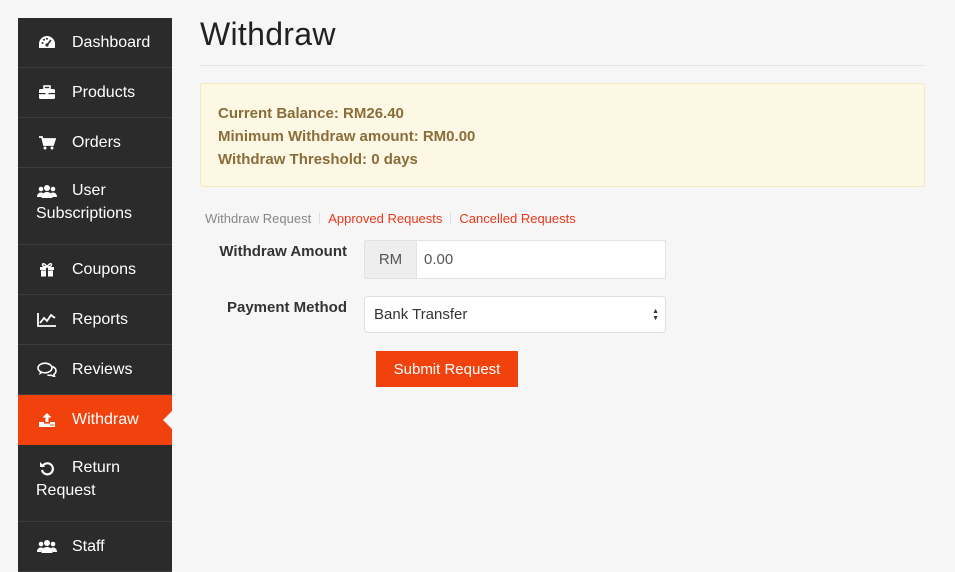 The height and width of the screenshot is (572, 955). What do you see at coordinates (517, 218) in the screenshot?
I see `tab-cancelled-requests: Cancelled Requests` at bounding box center [517, 218].